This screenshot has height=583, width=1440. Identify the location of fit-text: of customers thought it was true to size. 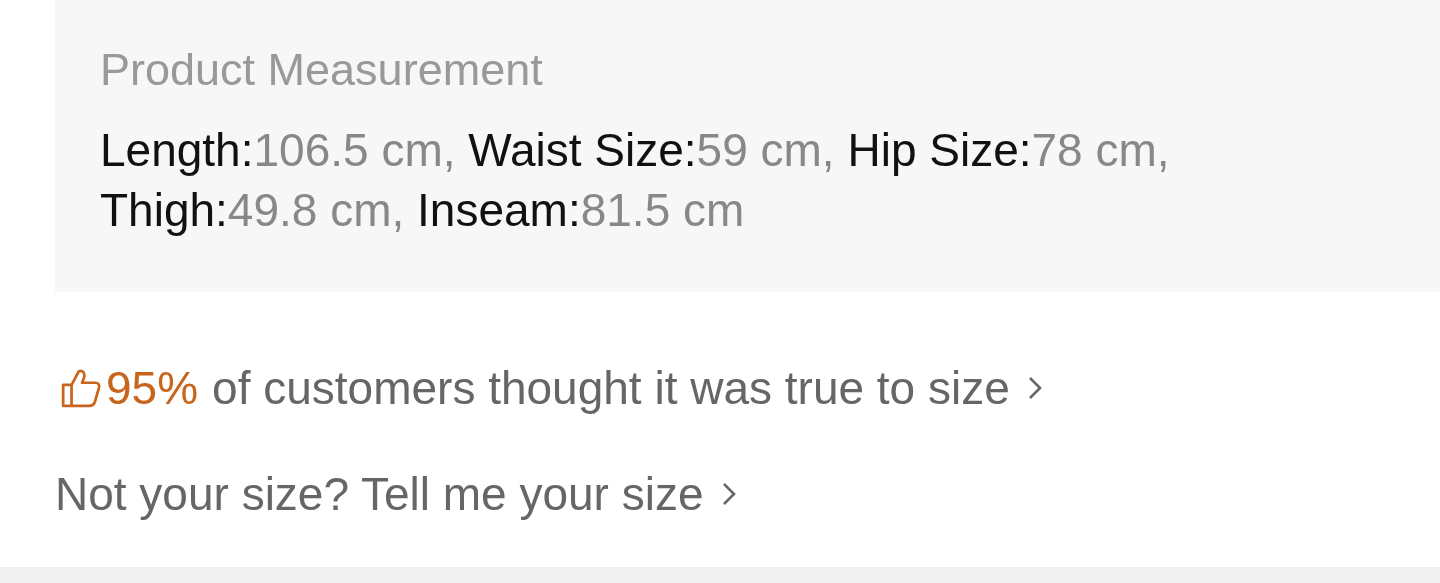
(611, 388).